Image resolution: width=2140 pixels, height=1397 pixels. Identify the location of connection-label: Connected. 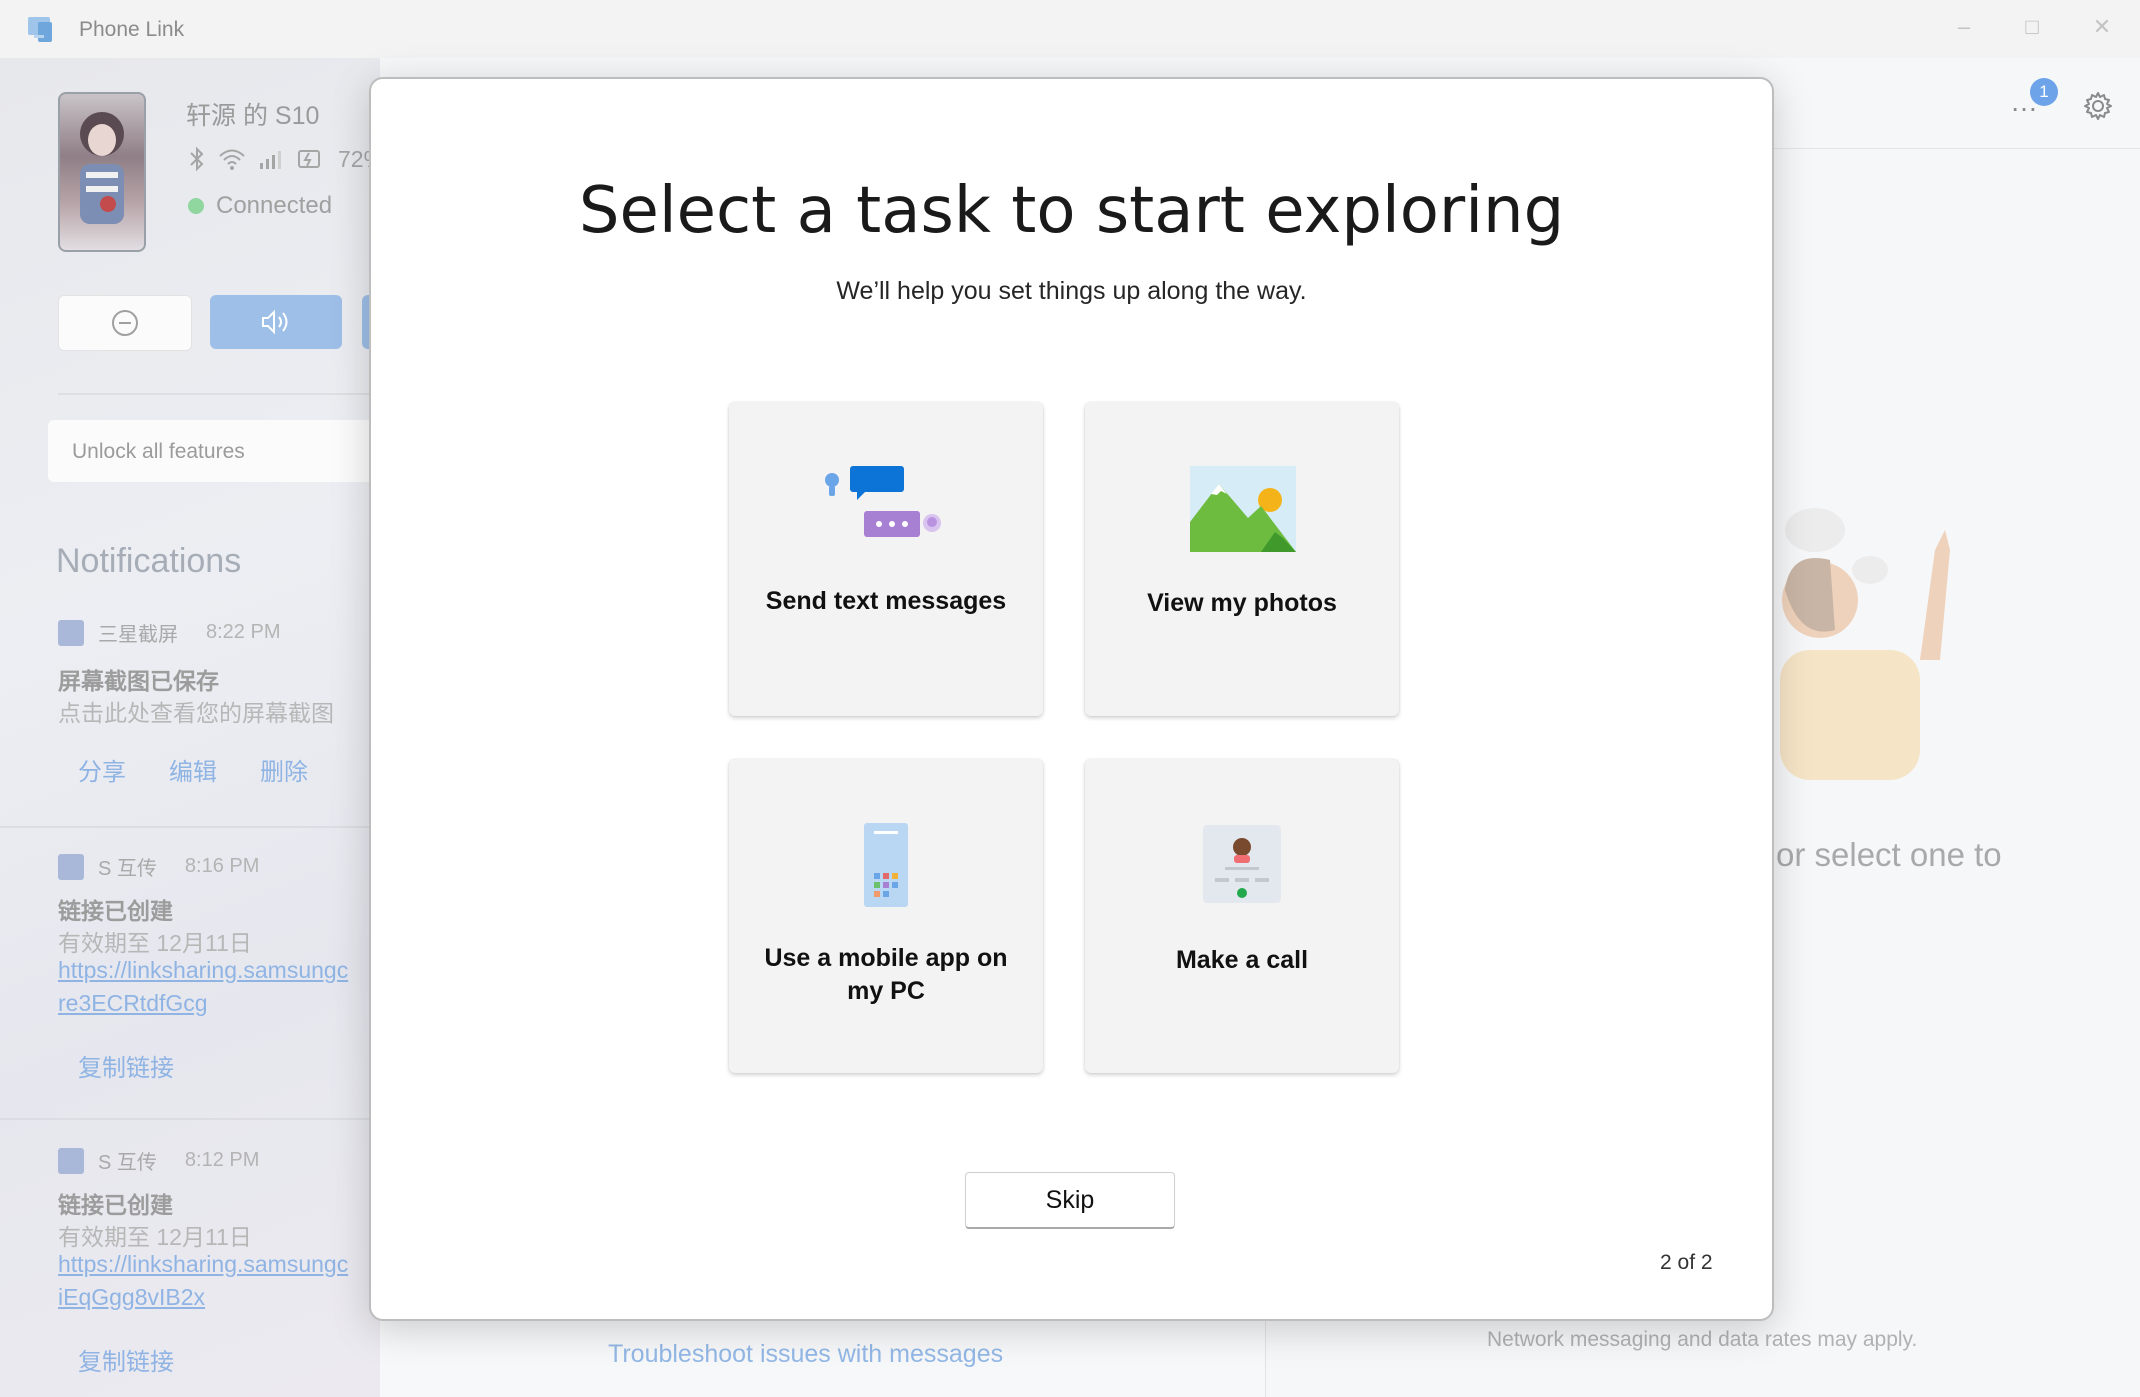
(274, 205).